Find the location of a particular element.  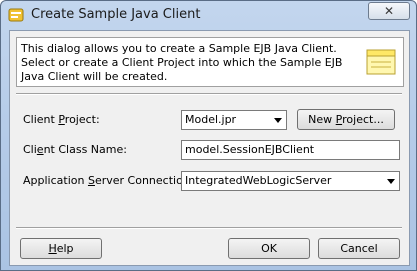

window-title: Create Sample Java Client is located at coordinates (116, 14).